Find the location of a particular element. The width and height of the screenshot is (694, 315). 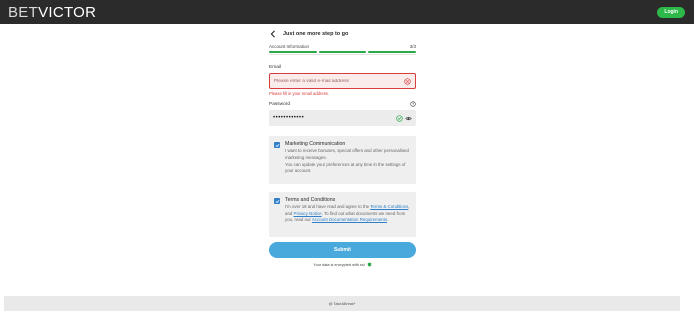

betvictor-logo: BETVICTOR is located at coordinates (52, 12).